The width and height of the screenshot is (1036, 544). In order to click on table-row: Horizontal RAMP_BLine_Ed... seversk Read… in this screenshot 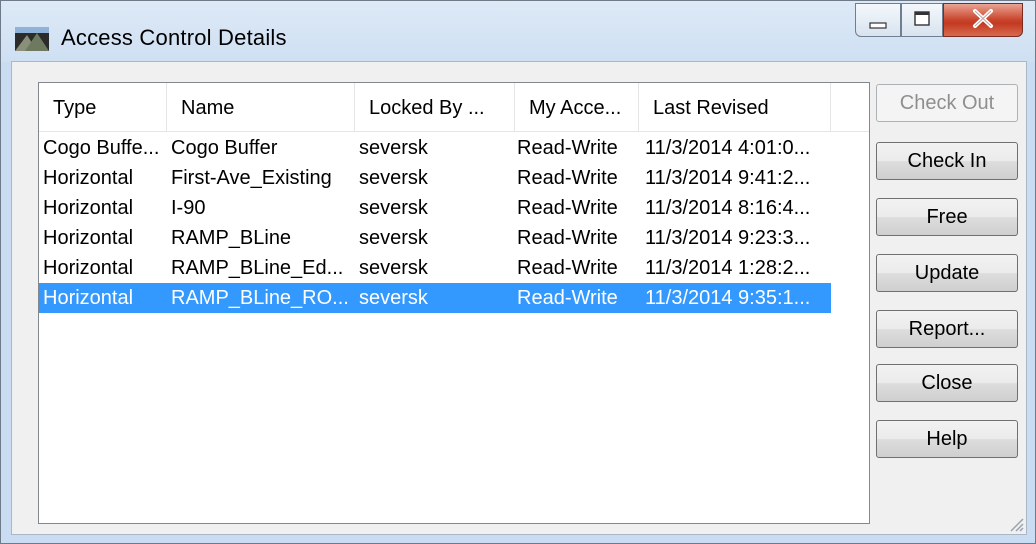, I will do `click(435, 268)`.